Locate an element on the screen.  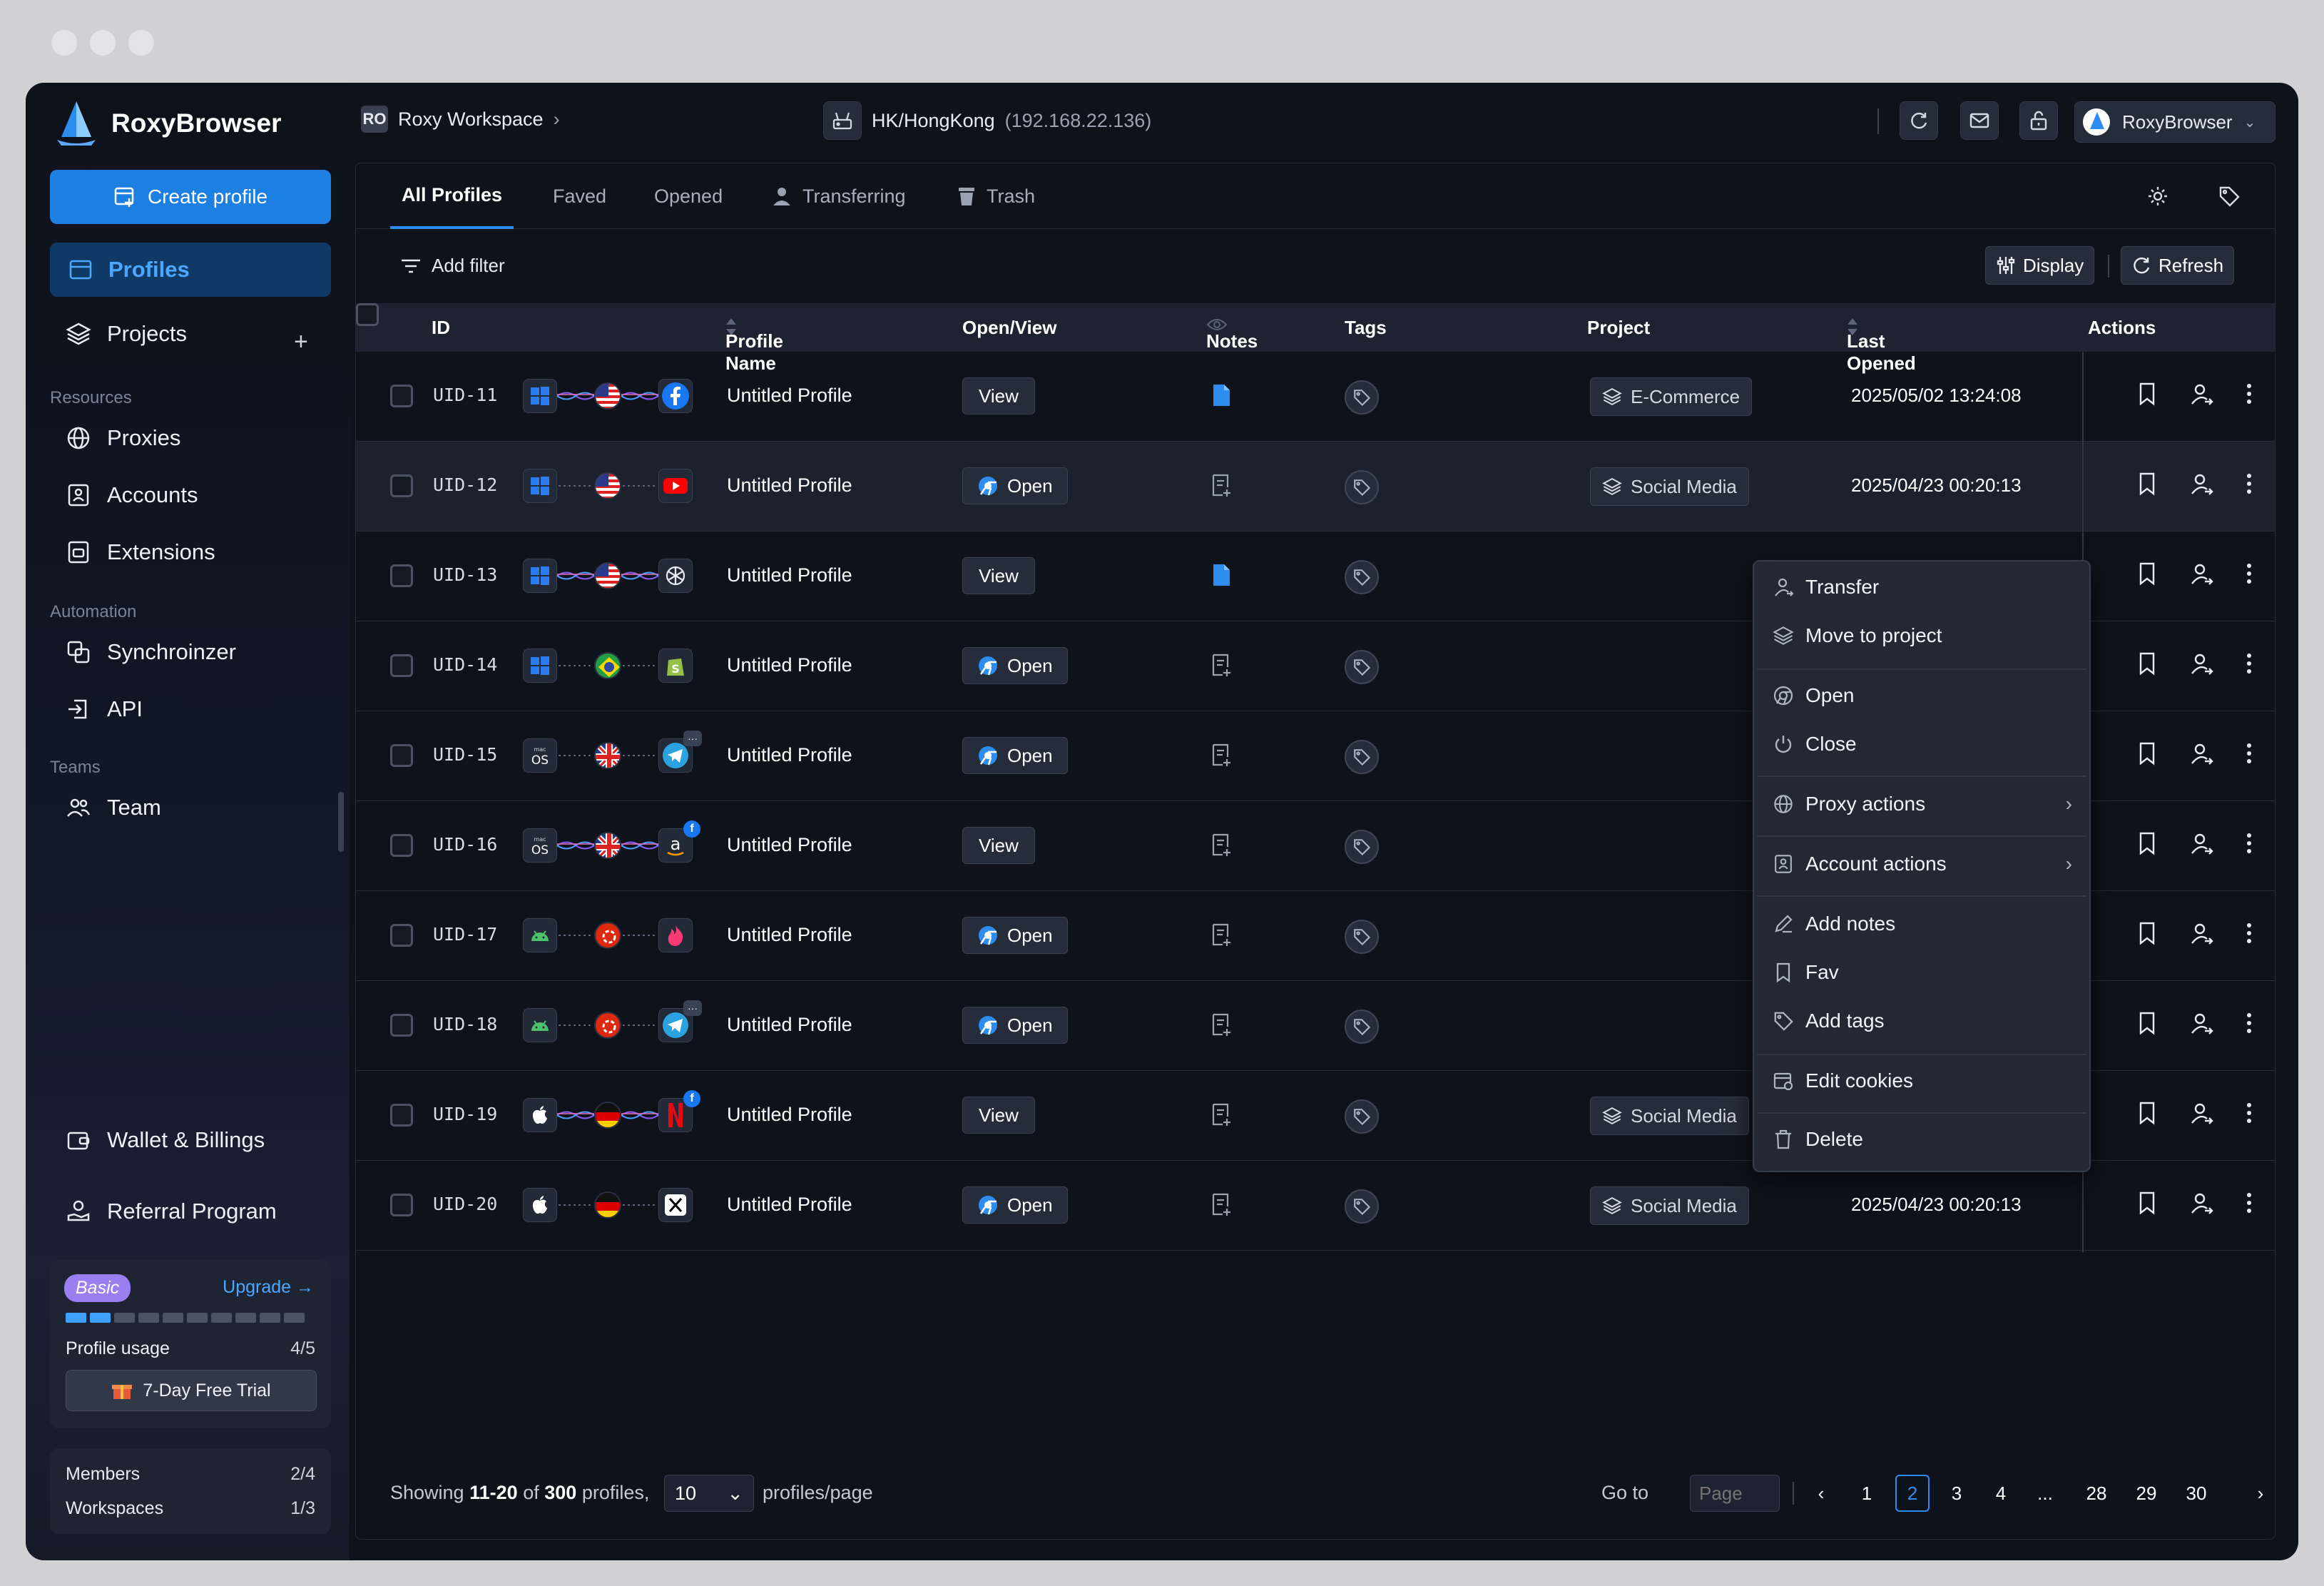
ip-location: HK/HongKong (192.168.22.136) is located at coordinates (987, 120).